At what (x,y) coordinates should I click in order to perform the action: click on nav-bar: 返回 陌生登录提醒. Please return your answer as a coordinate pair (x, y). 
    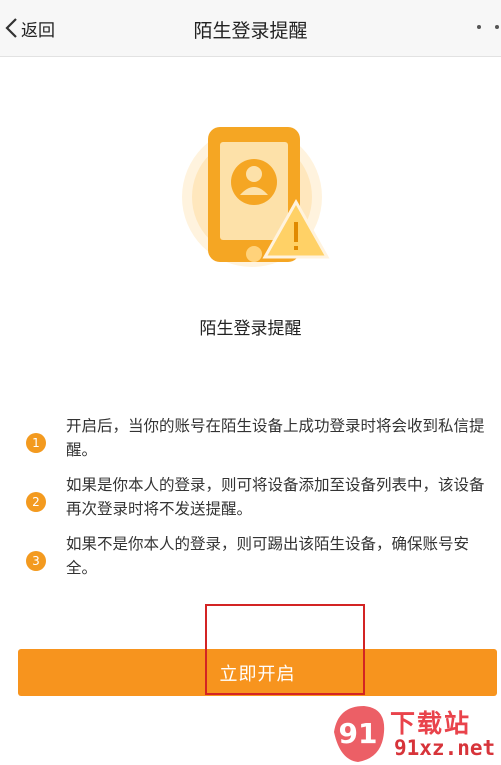
    Looking at the image, I should click on (250, 28).